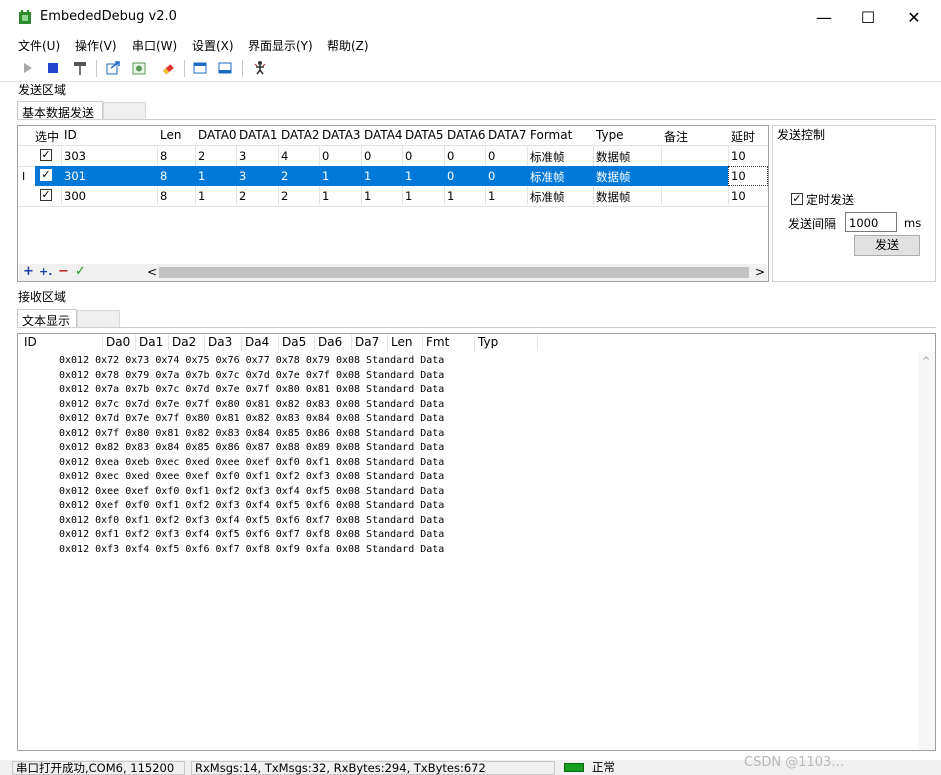 The image size is (941, 775). I want to click on scroll-left-button: <, so click(152, 272).